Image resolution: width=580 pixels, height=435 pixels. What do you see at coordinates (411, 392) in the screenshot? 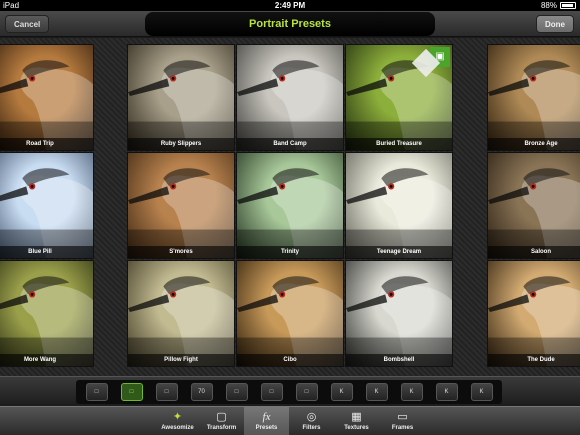
I see `k3-icon: K` at bounding box center [411, 392].